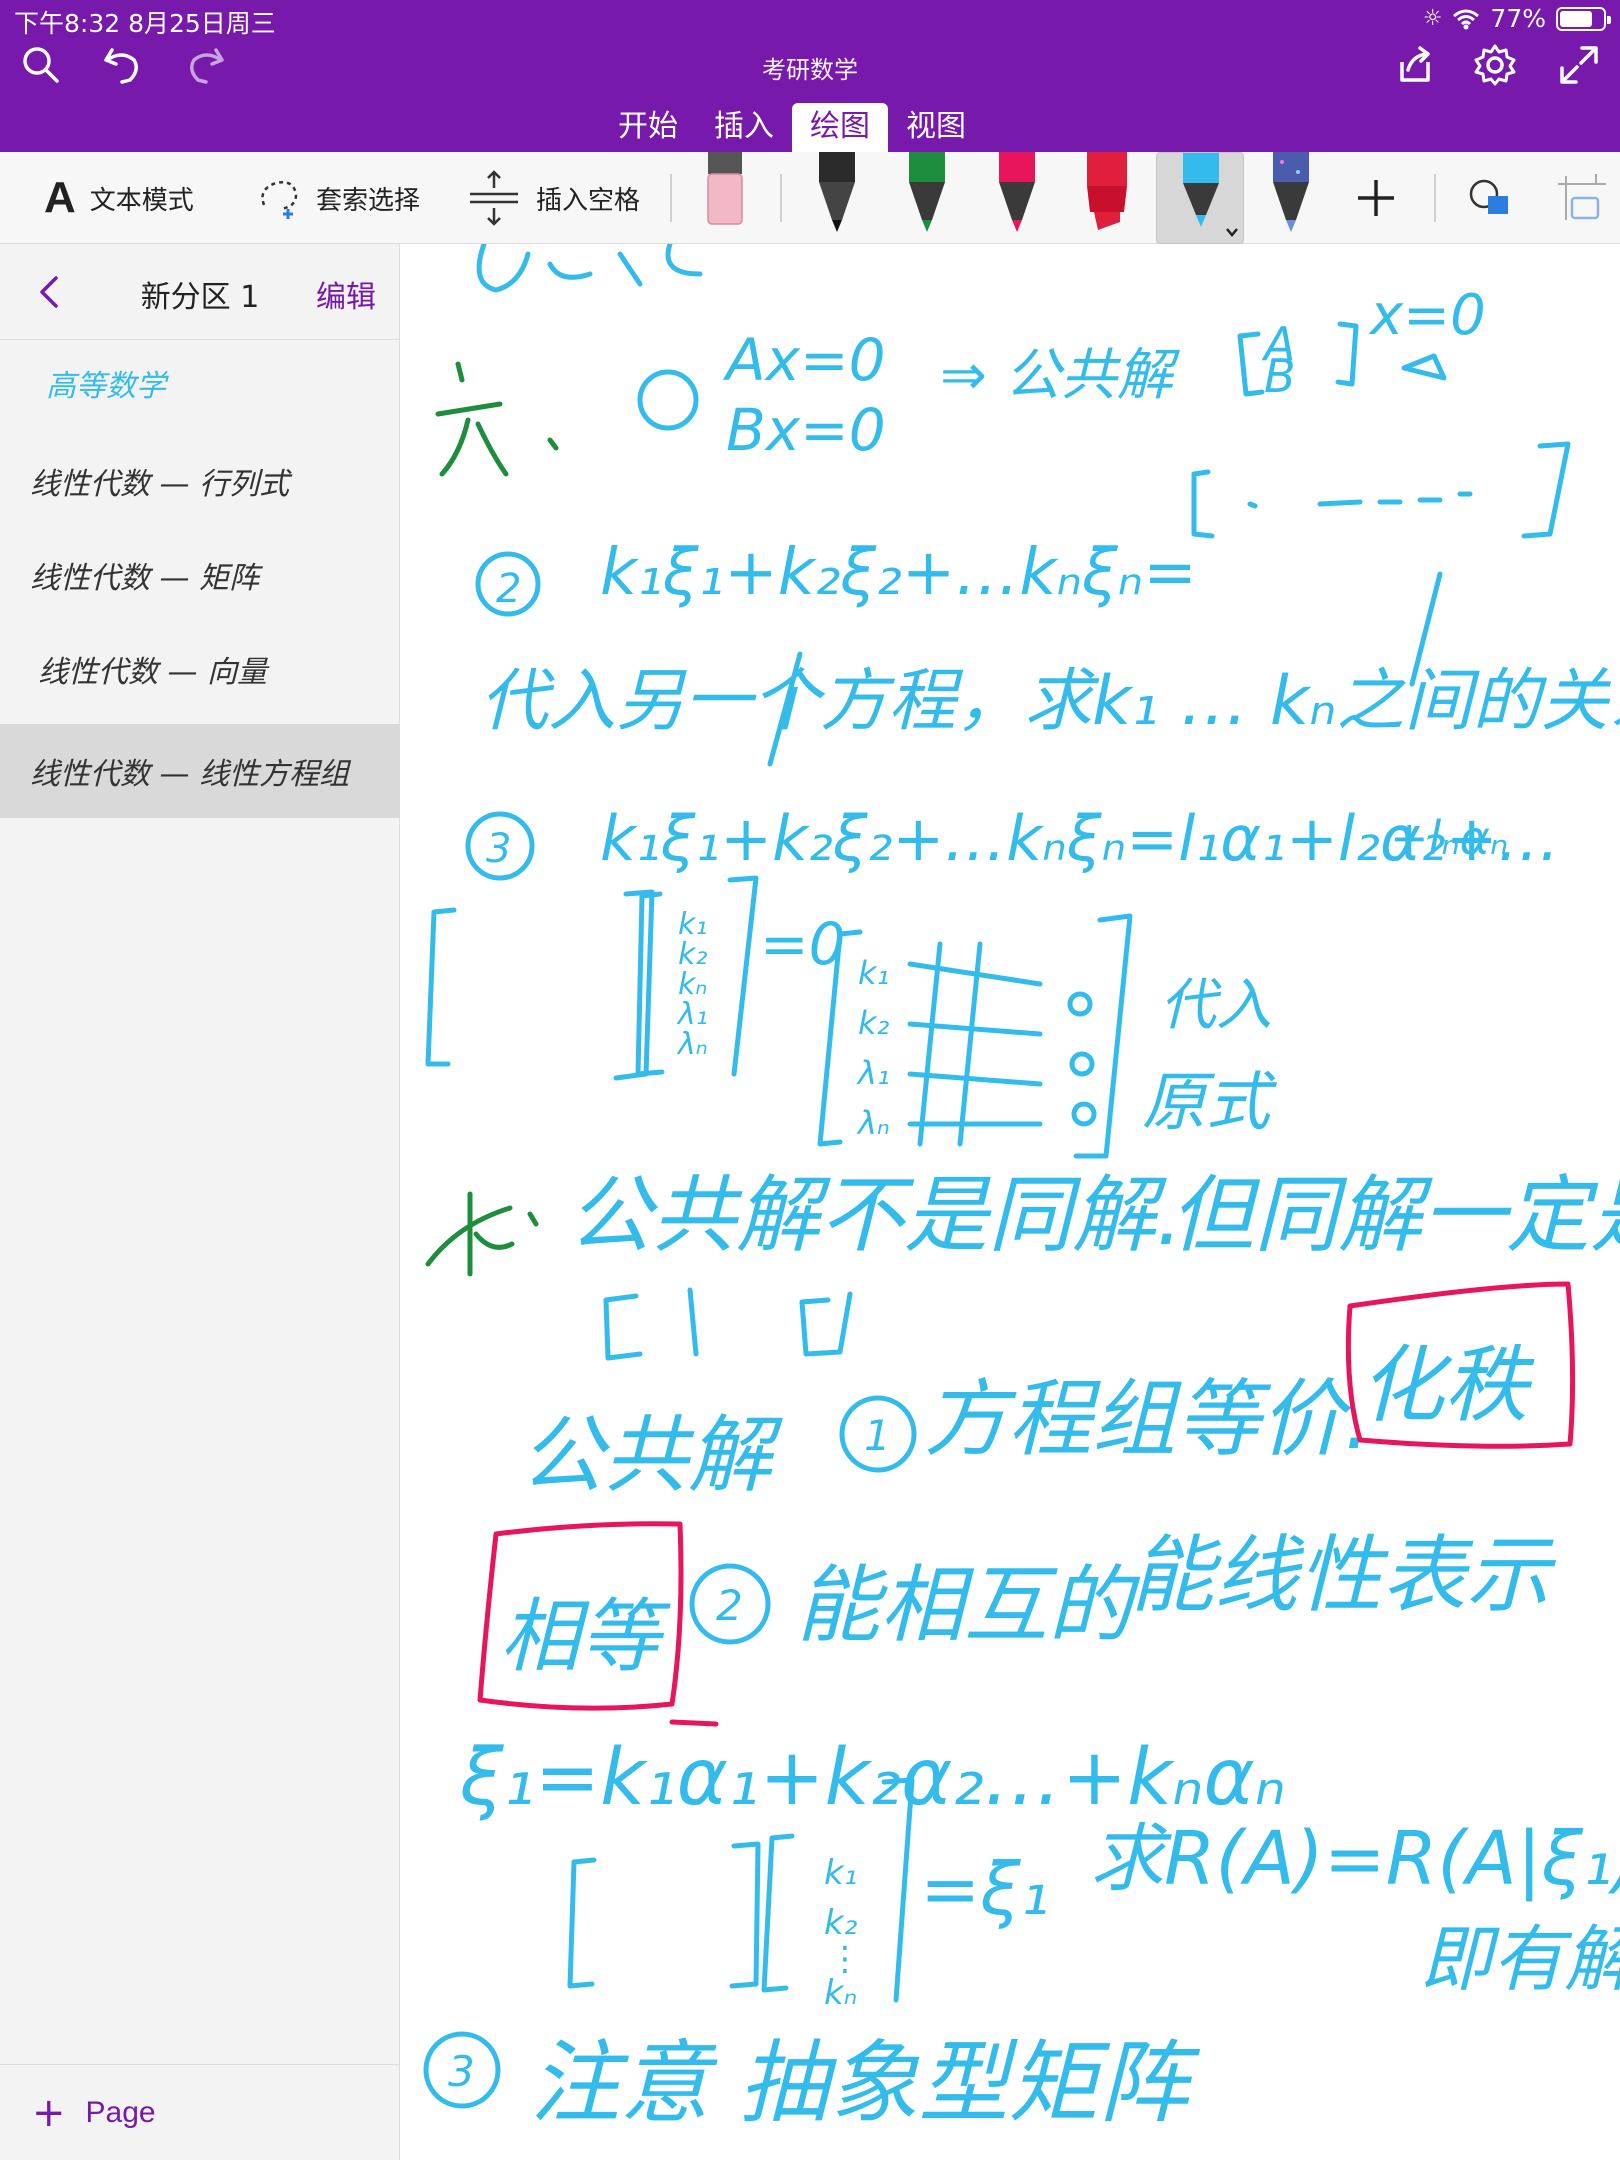  Describe the element at coordinates (368, 200) in the screenshot. I see `lasso-label: 套索选择` at that location.